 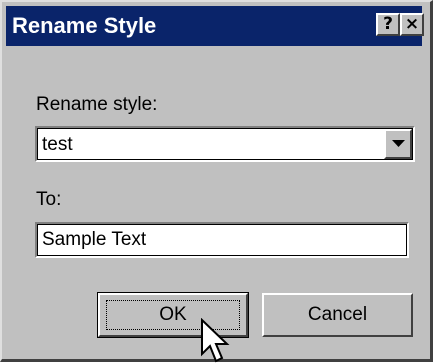 I want to click on dropdown-arrow-button, so click(x=398, y=144).